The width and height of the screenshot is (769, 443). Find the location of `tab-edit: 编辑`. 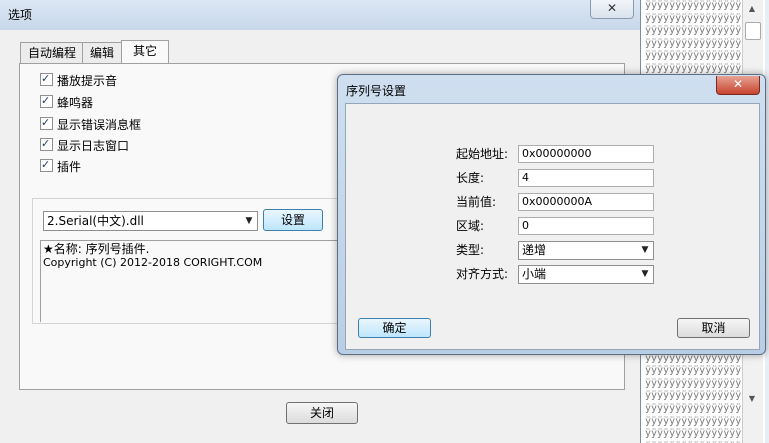

tab-edit: 编辑 is located at coordinates (102, 52).